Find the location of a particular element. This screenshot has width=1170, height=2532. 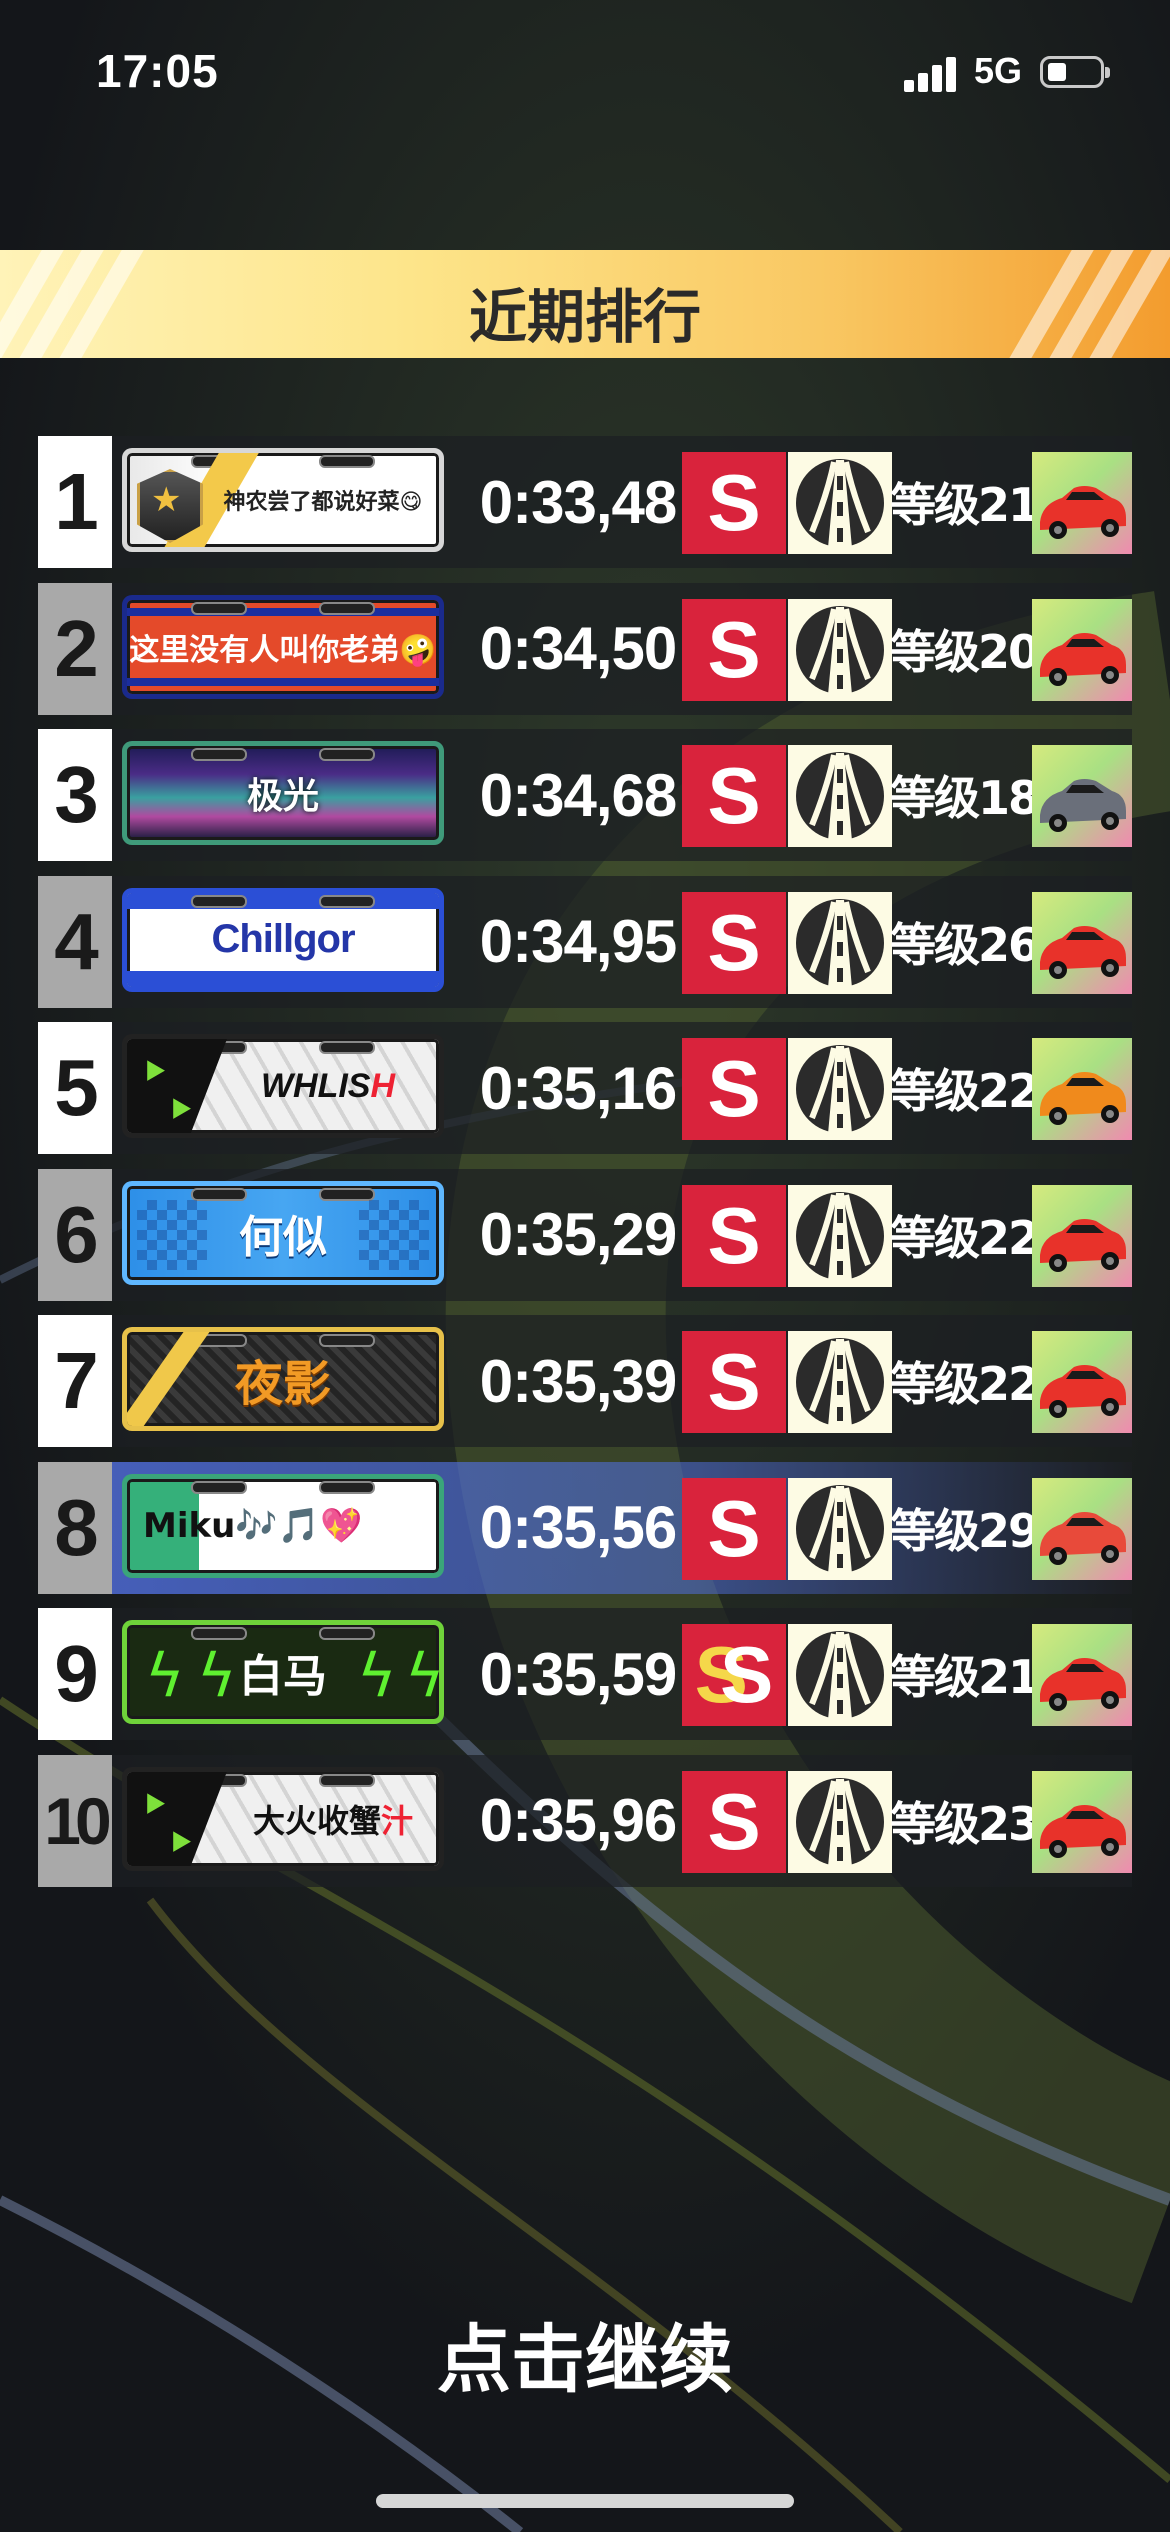

rank-number: 10 is located at coordinates (75, 1820).